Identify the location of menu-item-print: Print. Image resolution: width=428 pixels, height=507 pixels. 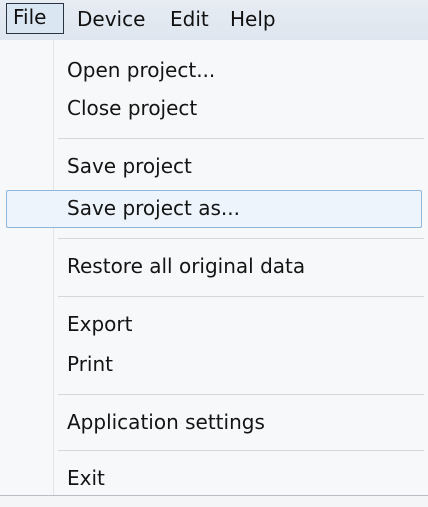
(212, 364).